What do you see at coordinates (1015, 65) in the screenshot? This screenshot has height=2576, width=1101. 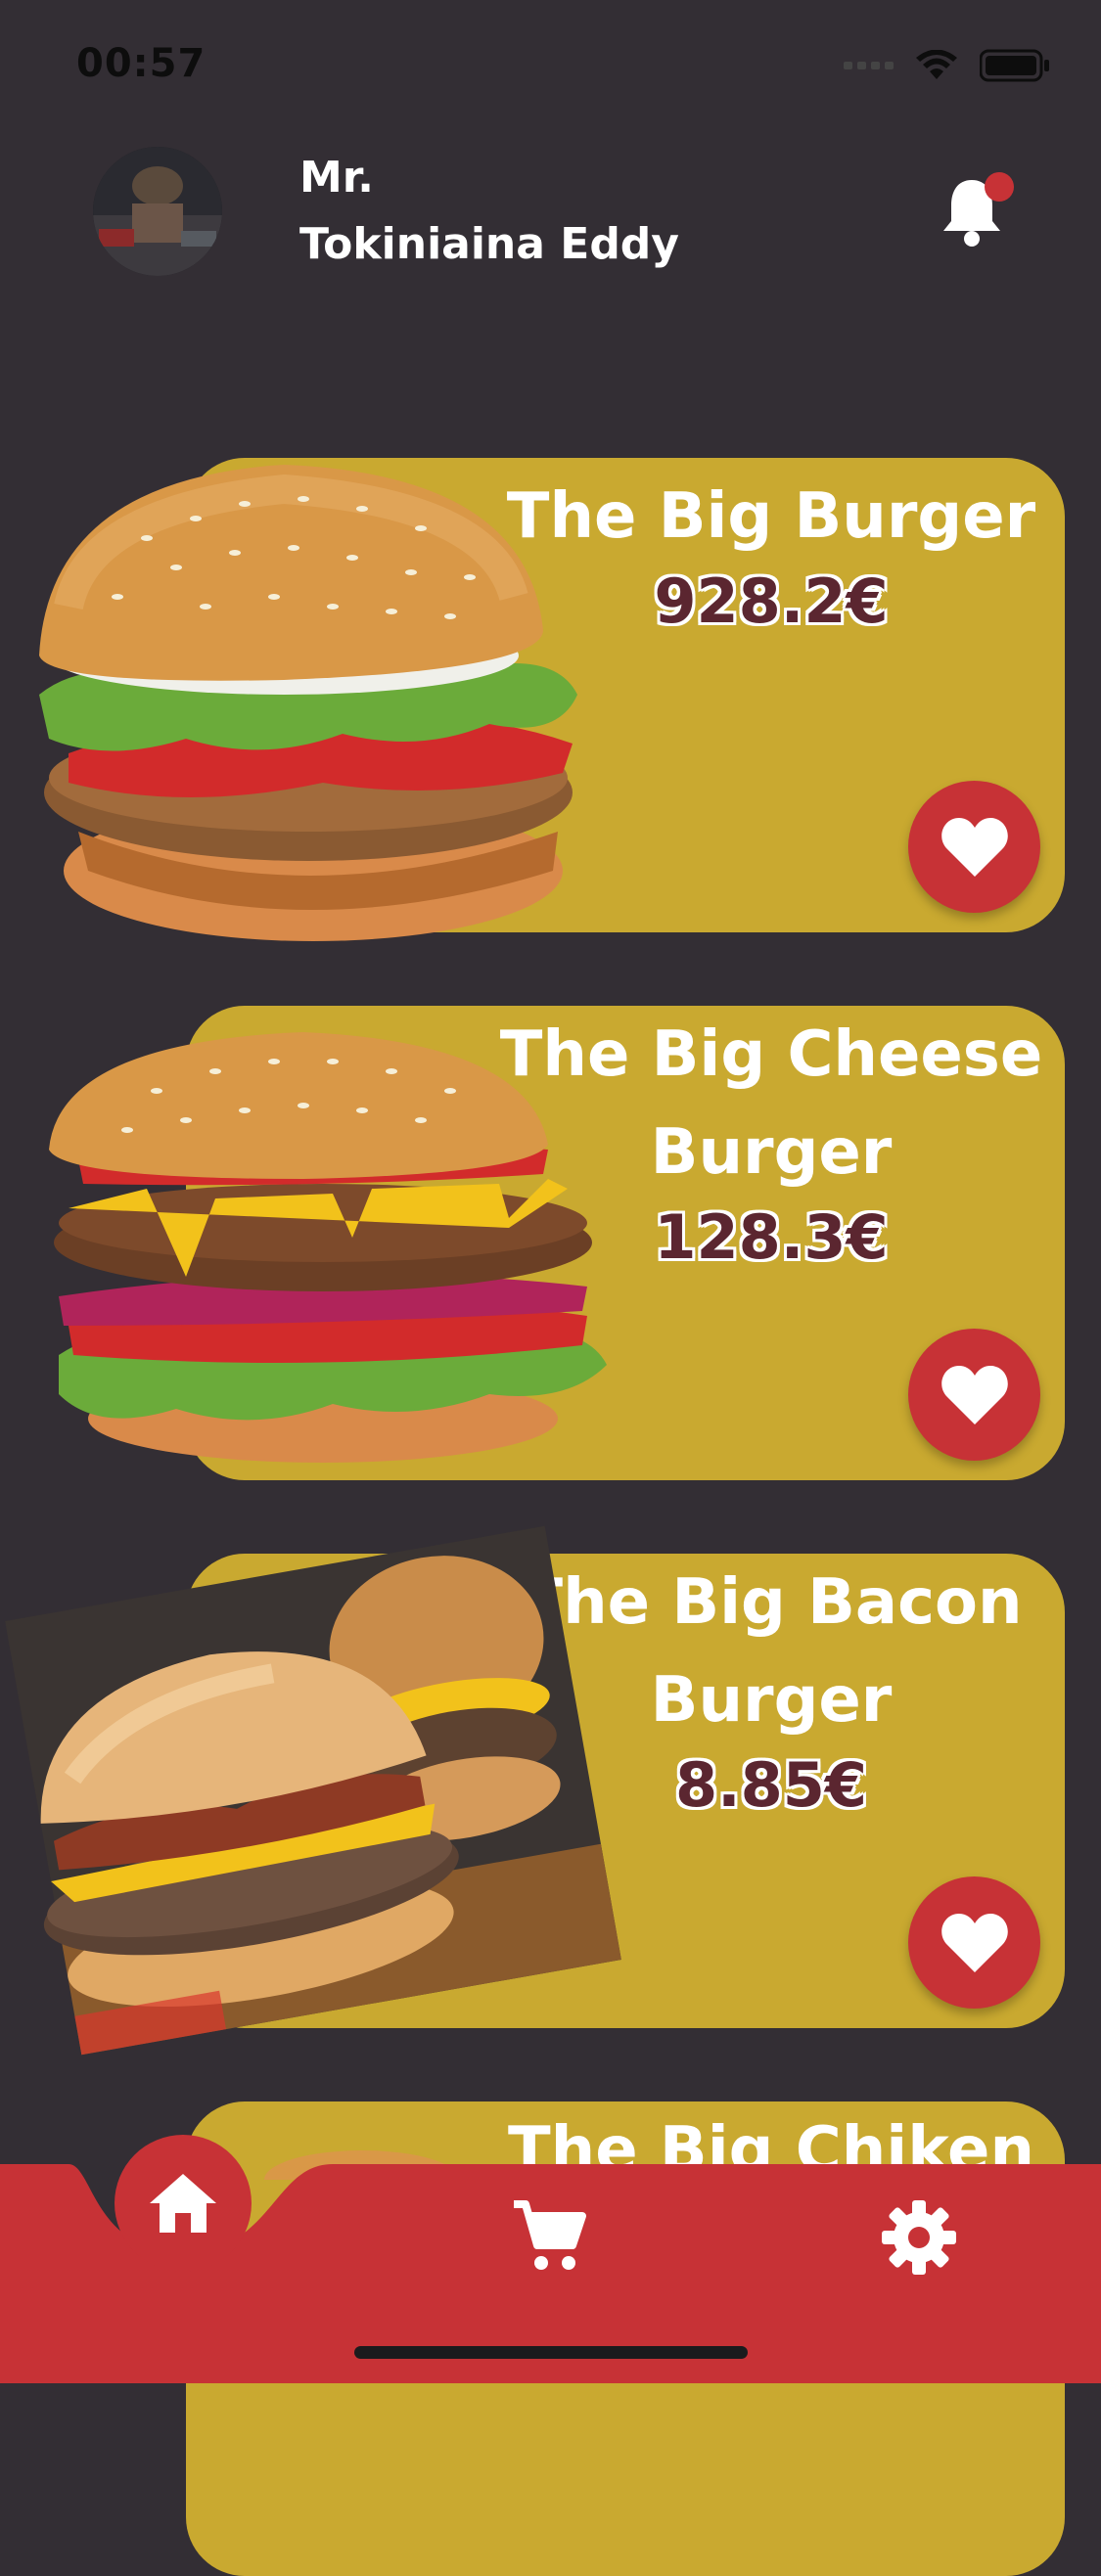 I see `battery-icon` at bounding box center [1015, 65].